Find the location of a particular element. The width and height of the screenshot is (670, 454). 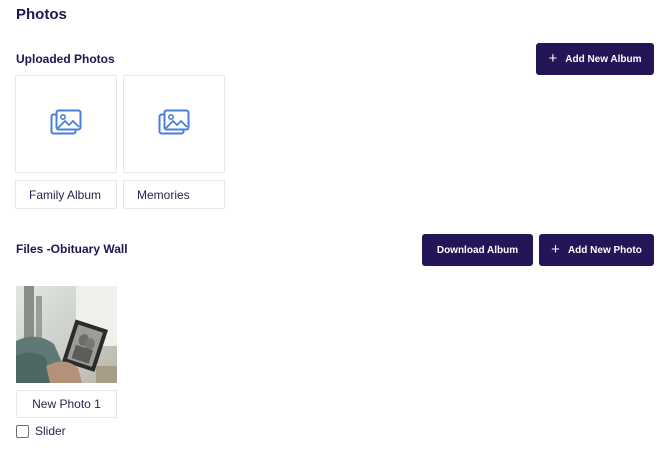

slider-checkbox-row: Slider is located at coordinates (41, 431).